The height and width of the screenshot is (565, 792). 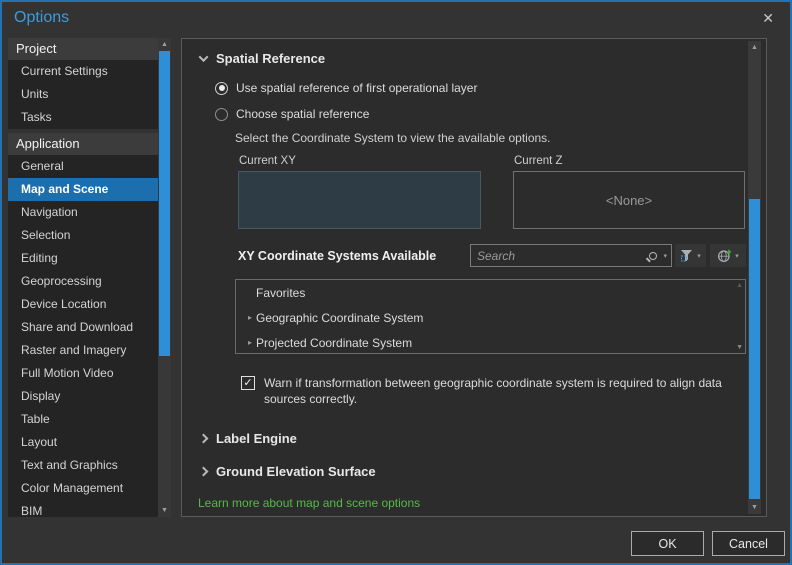 What do you see at coordinates (83, 71) in the screenshot?
I see `sidebar-item-current-settings: Current Settings` at bounding box center [83, 71].